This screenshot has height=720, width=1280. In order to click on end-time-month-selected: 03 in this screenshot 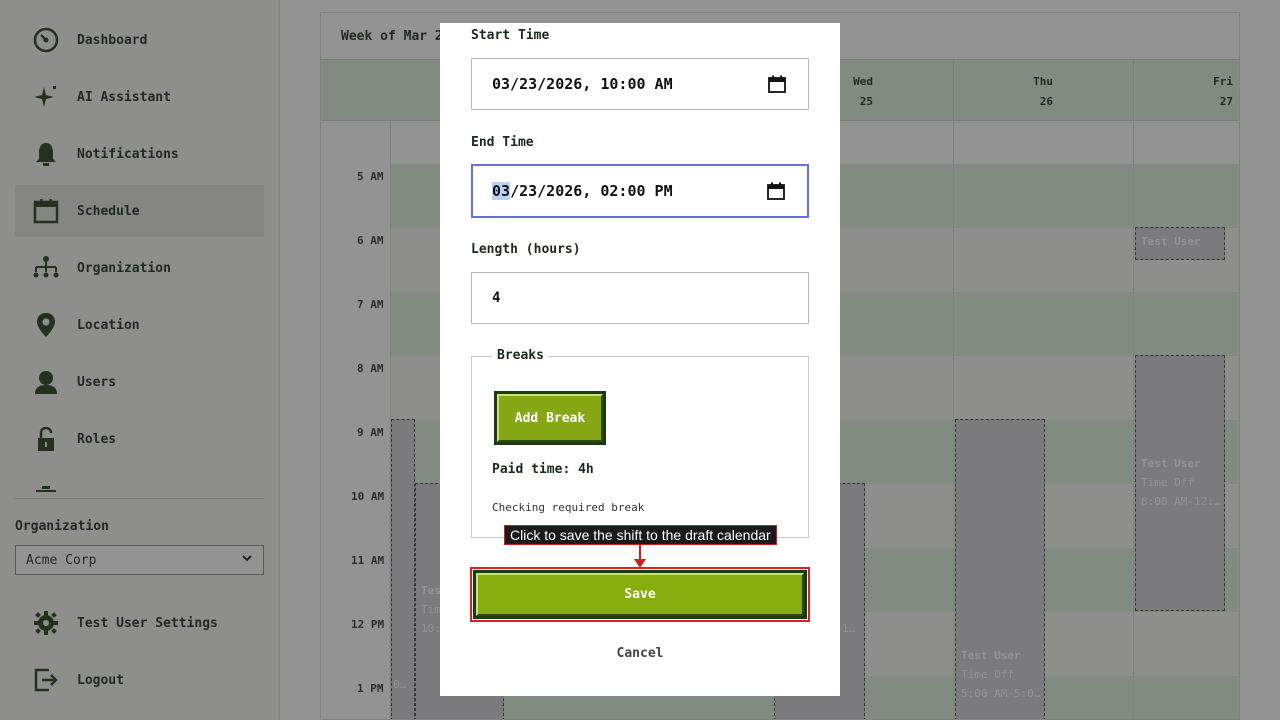, I will do `click(501, 191)`.